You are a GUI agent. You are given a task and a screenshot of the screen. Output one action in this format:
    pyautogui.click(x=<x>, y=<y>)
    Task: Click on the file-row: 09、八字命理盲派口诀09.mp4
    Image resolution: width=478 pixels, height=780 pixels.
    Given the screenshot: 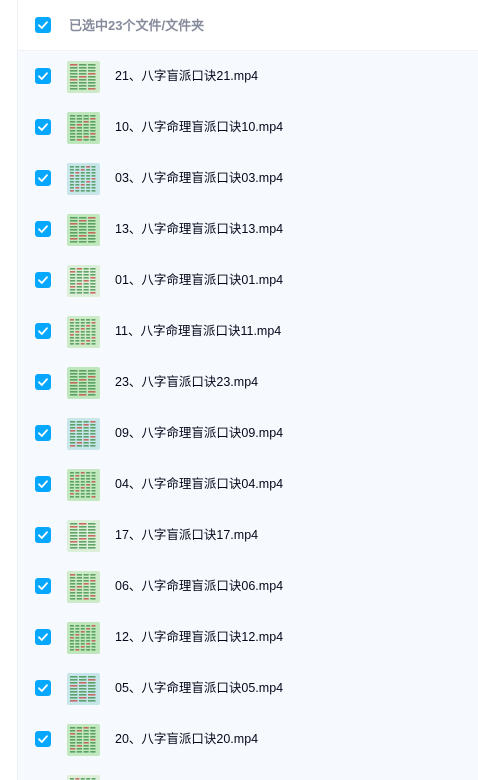 What is the action you would take?
    pyautogui.click(x=248, y=433)
    